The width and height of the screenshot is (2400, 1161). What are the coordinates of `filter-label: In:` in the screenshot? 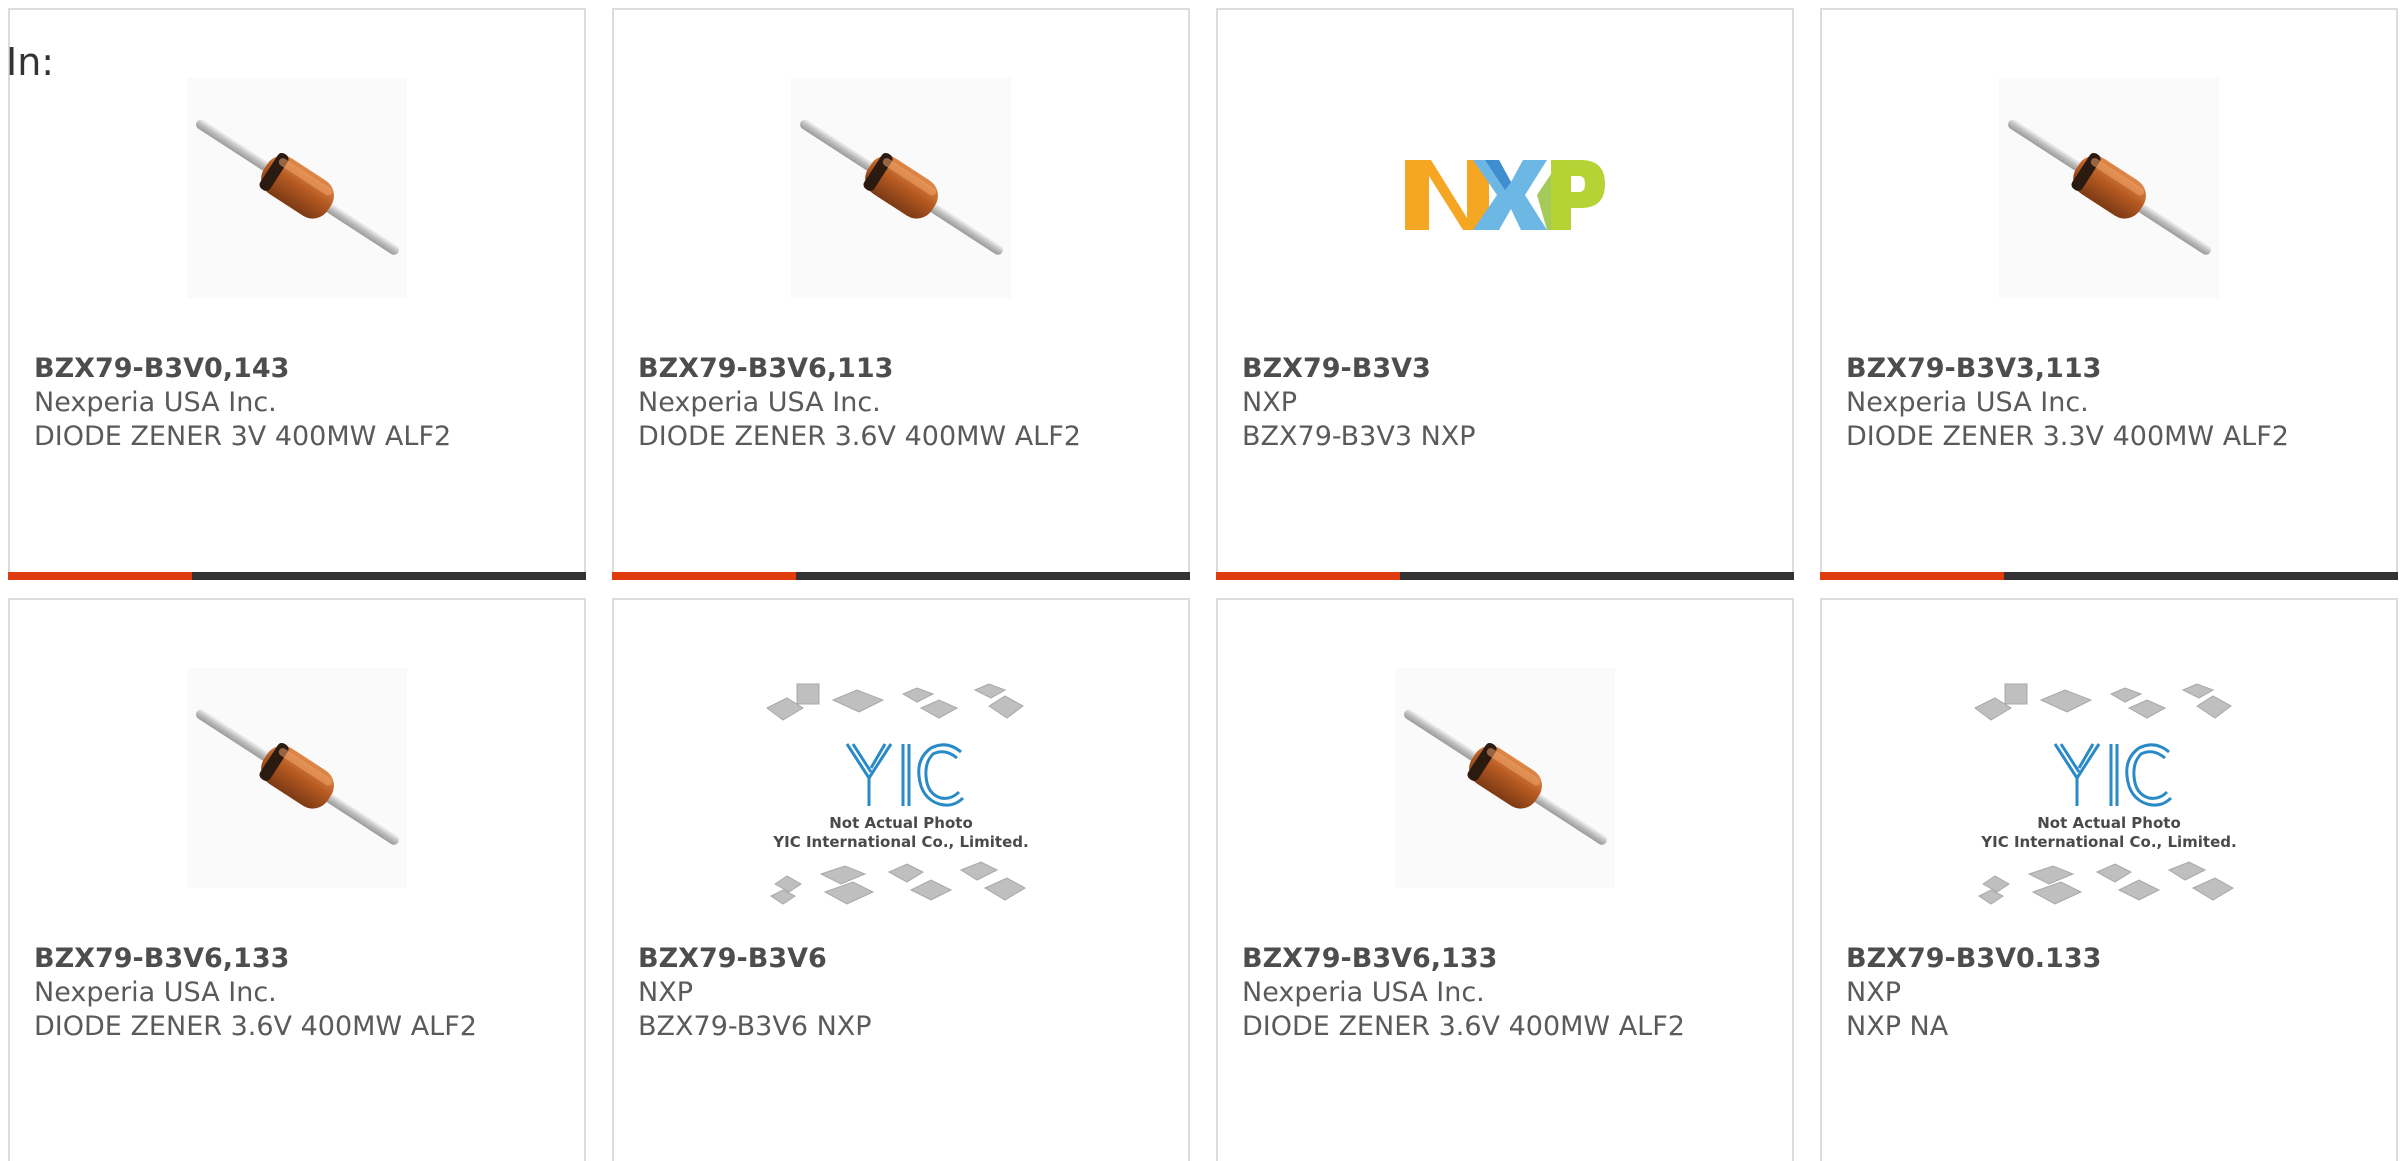 It's located at (30, 62).